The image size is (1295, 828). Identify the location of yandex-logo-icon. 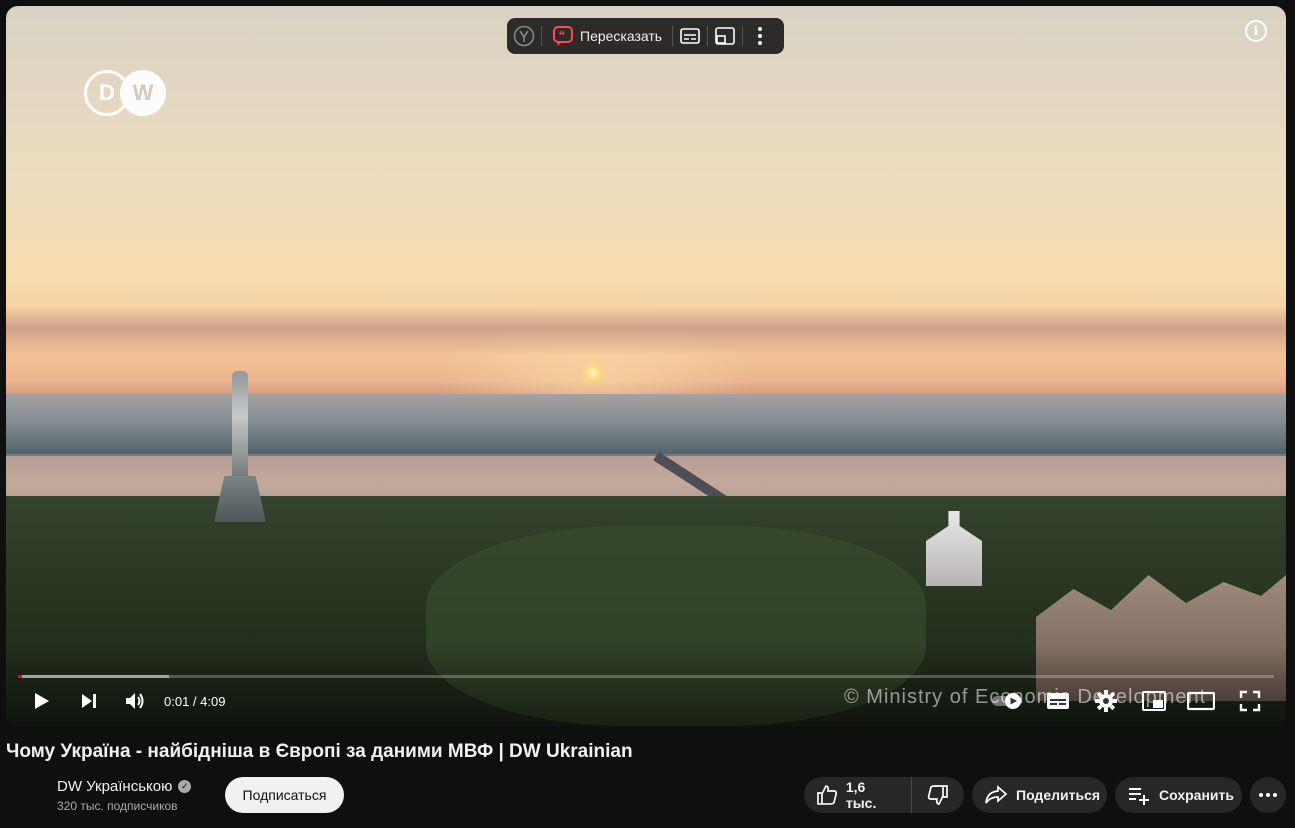
(524, 36).